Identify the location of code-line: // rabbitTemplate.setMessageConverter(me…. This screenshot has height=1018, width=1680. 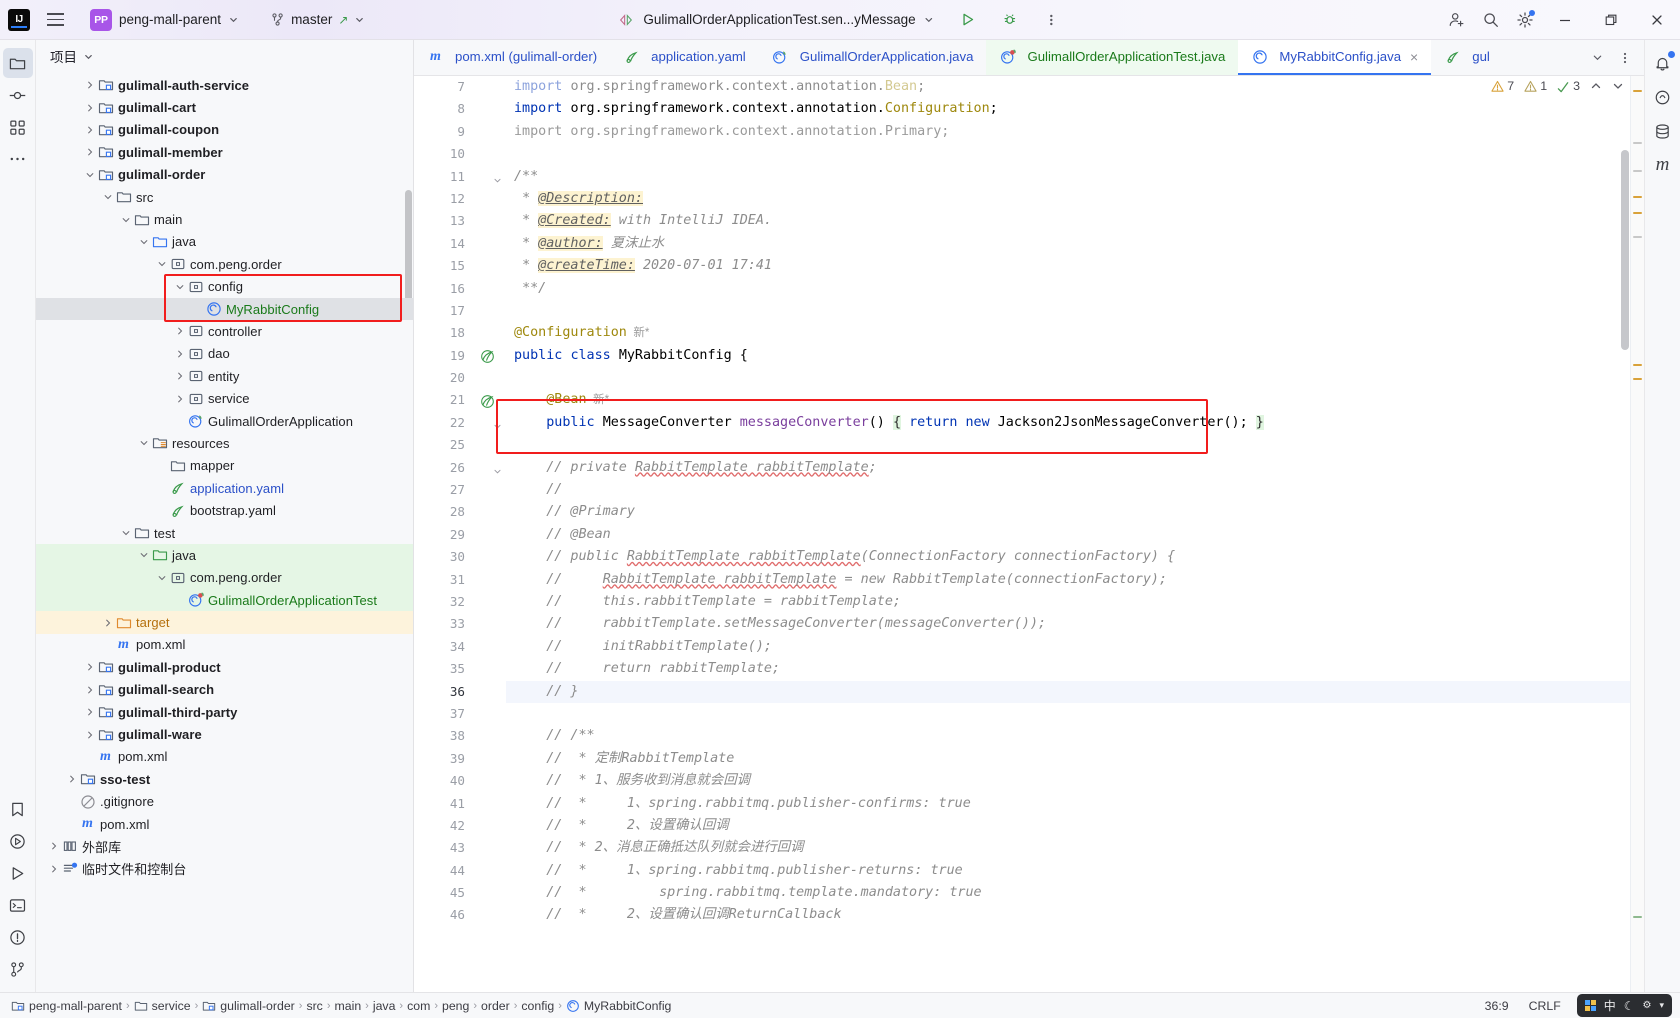
(1068, 624).